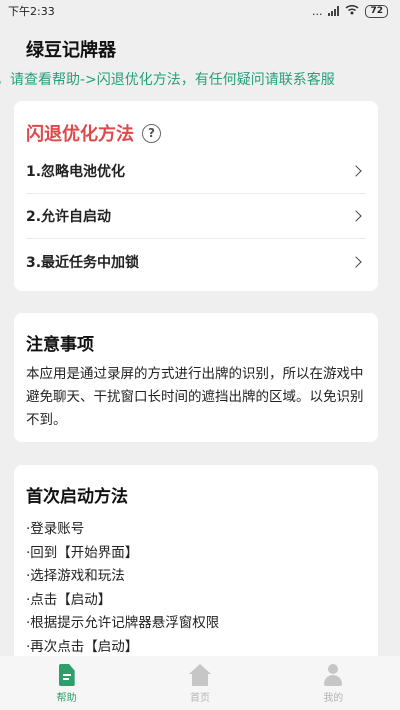  What do you see at coordinates (66, 698) in the screenshot?
I see `tab-label: 帮助` at bounding box center [66, 698].